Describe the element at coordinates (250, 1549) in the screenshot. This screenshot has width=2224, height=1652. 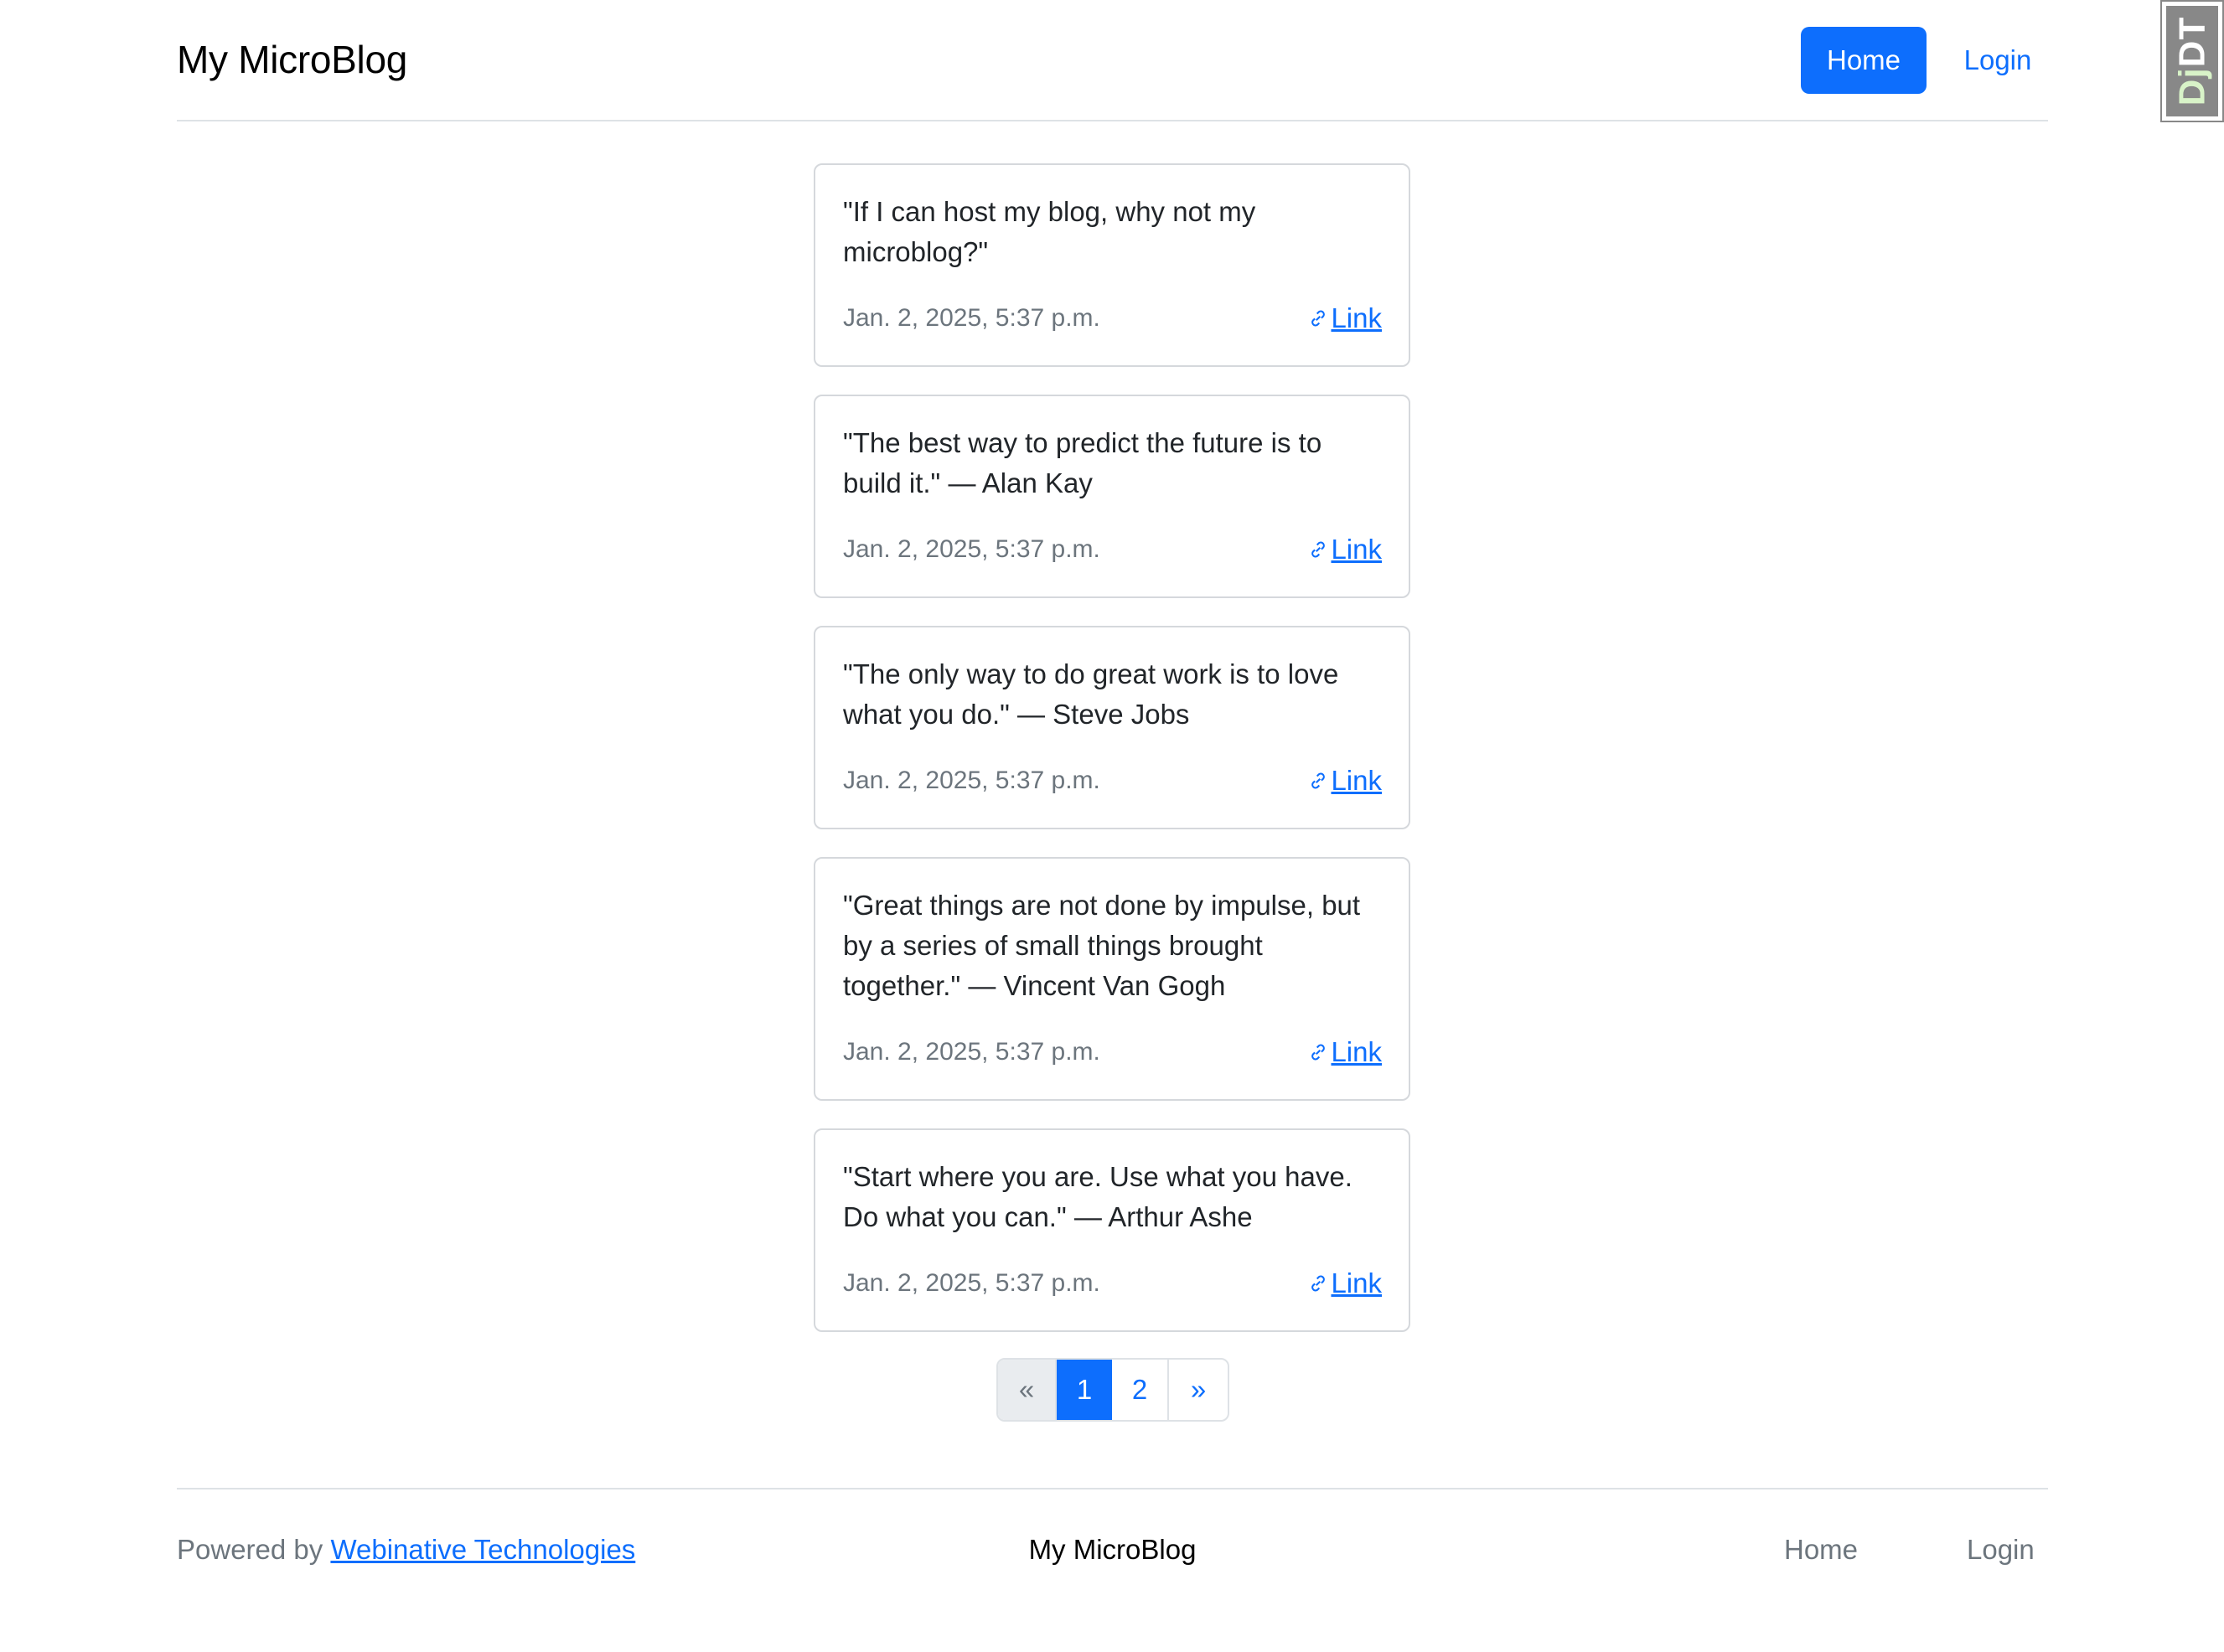
I see `footer-powered-prefix: Powered by` at that location.